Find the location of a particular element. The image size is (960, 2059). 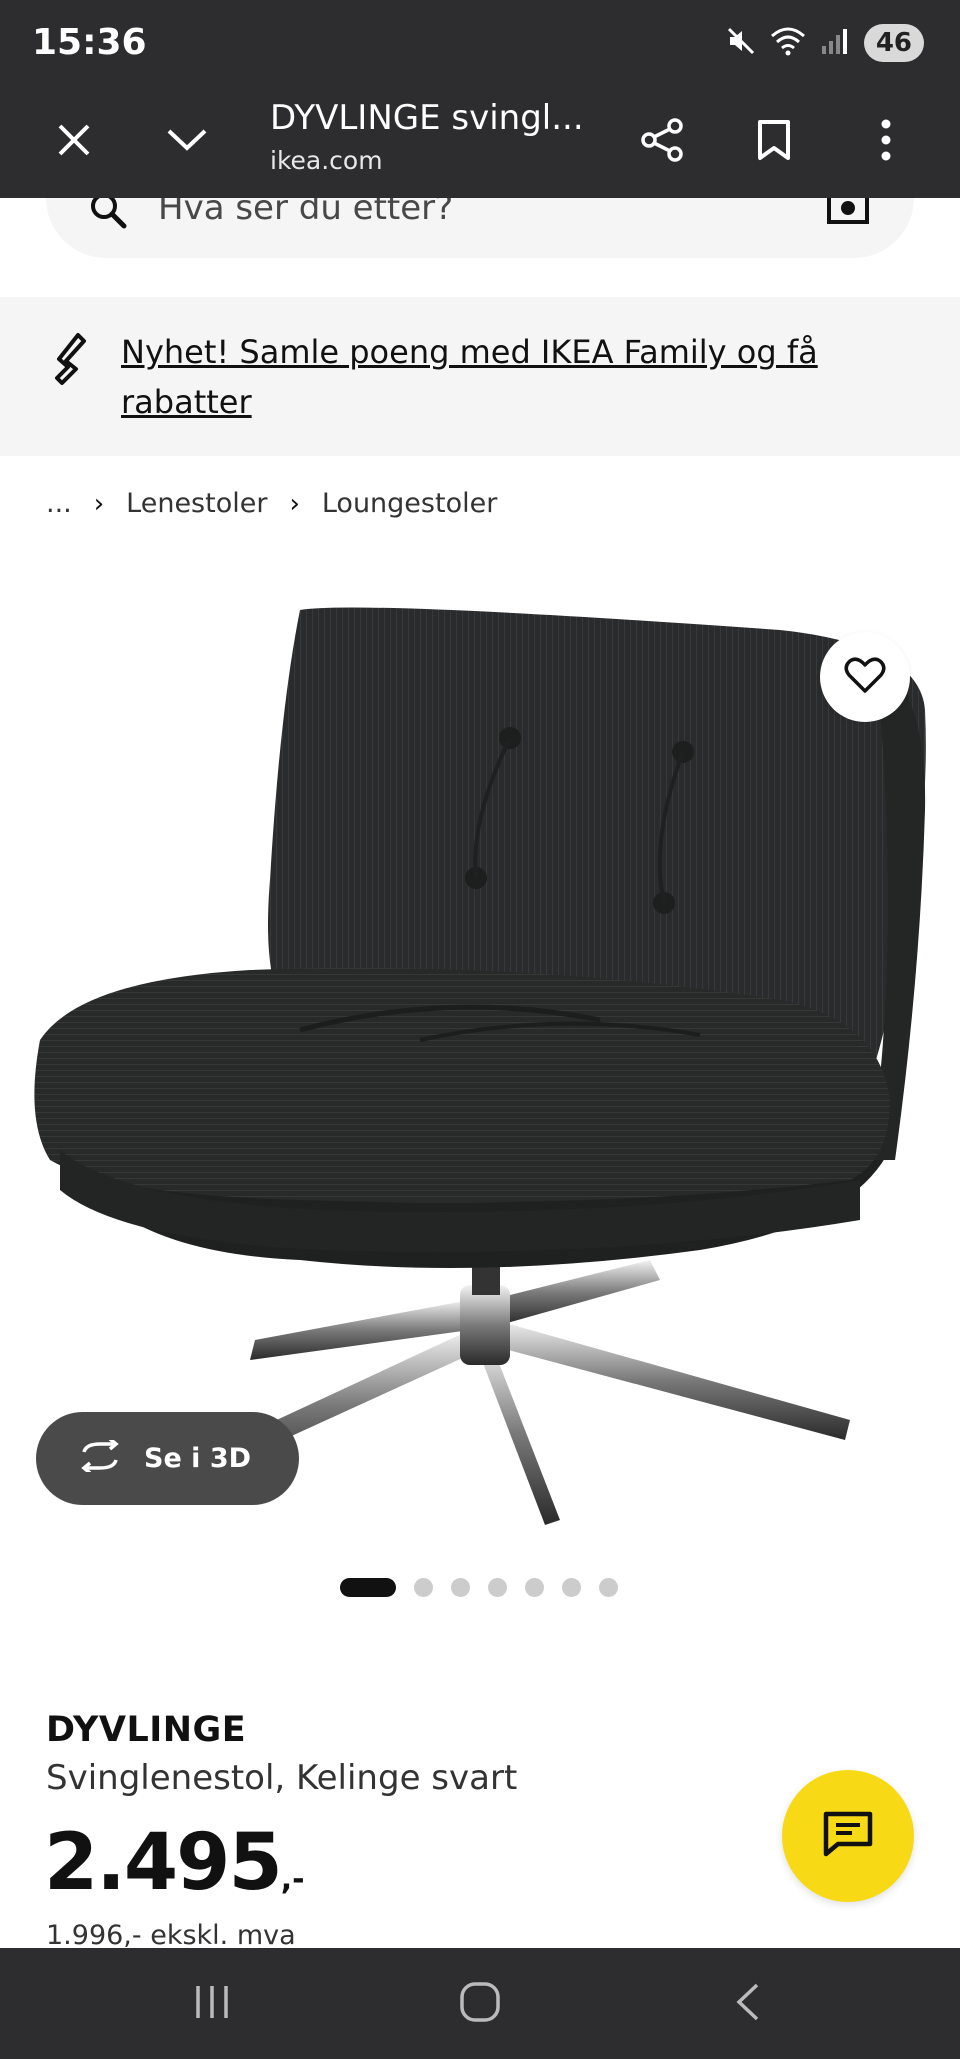

bookmark-button is located at coordinates (774, 142).